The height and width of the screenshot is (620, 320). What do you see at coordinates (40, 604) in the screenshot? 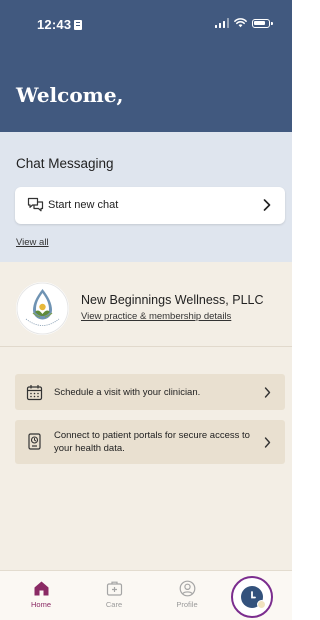
I see `tab-home-label: Home` at bounding box center [40, 604].